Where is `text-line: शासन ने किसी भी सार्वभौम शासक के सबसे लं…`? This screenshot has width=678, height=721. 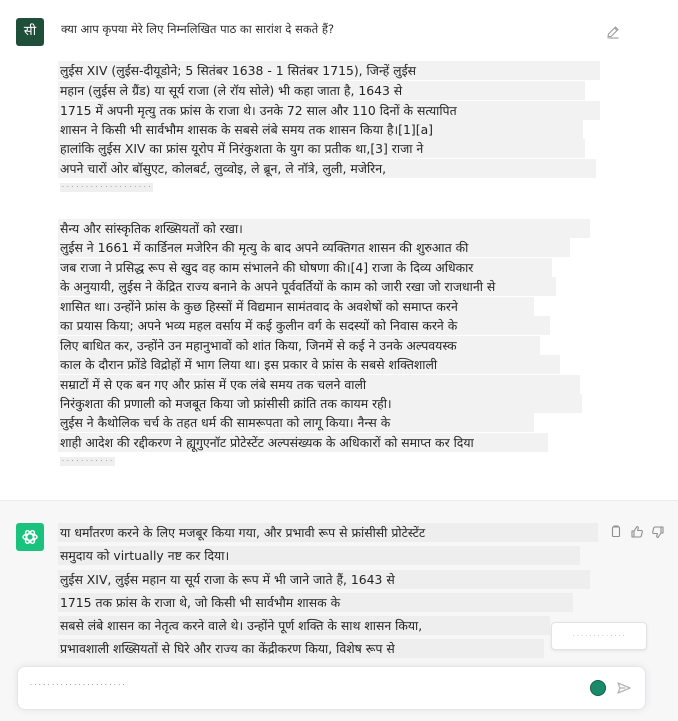 text-line: शासन ने किसी भी सार्वभौम शासक के सबसे लं… is located at coordinates (320, 129).